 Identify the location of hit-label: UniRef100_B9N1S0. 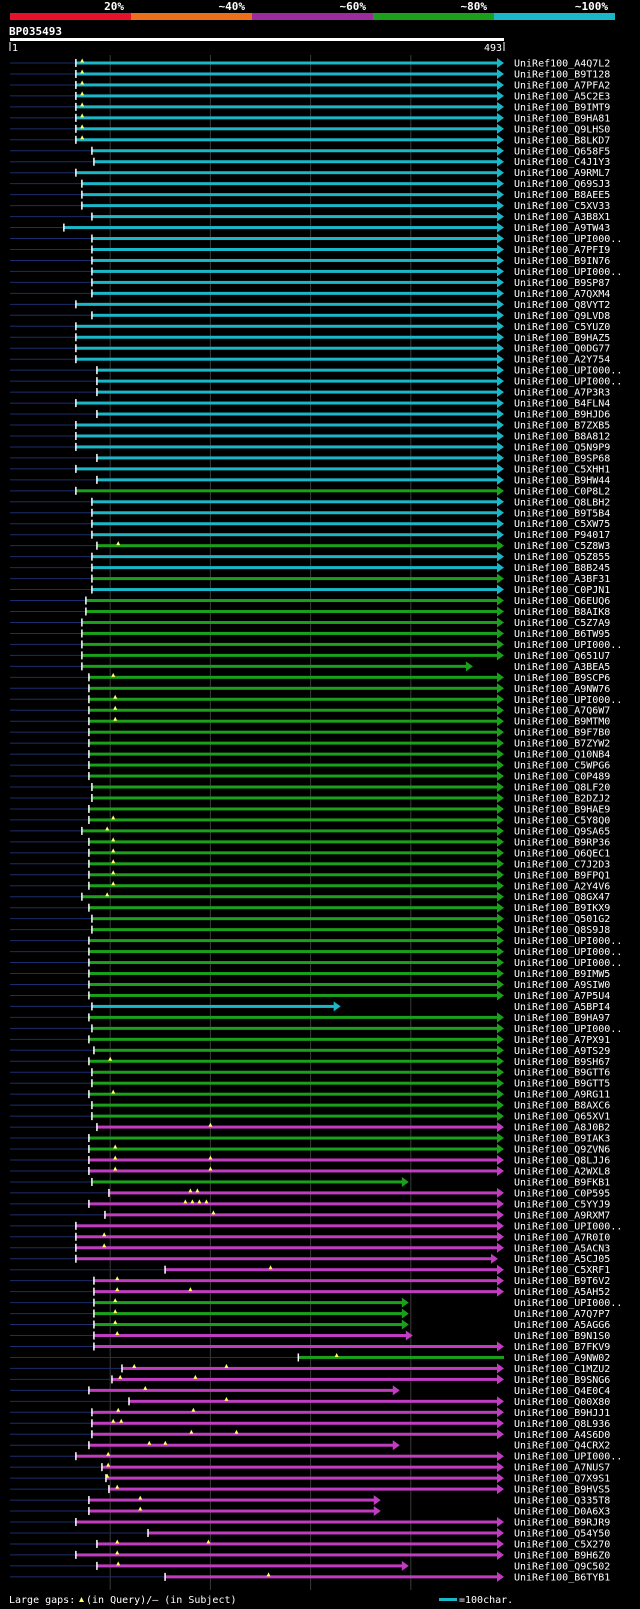
(562, 1336).